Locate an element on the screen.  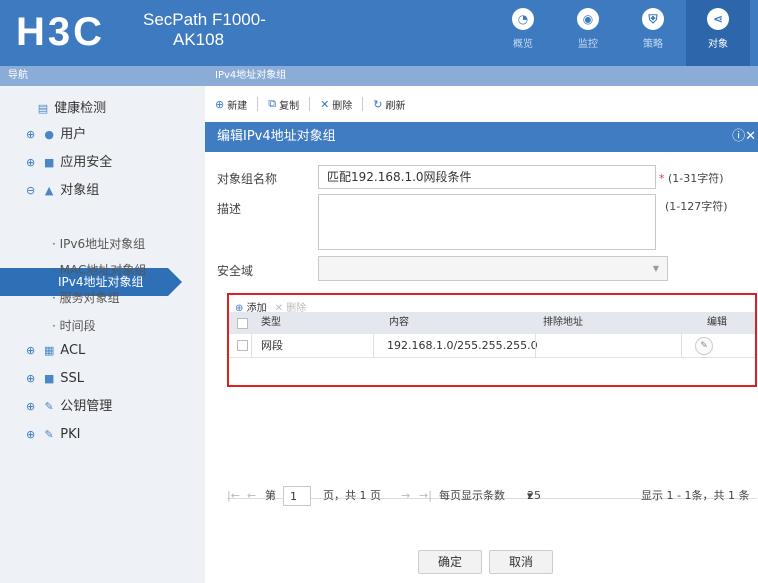
dialog-header: 编辑IPv4地址对象组 ⓘ✕ is located at coordinates (481, 137).